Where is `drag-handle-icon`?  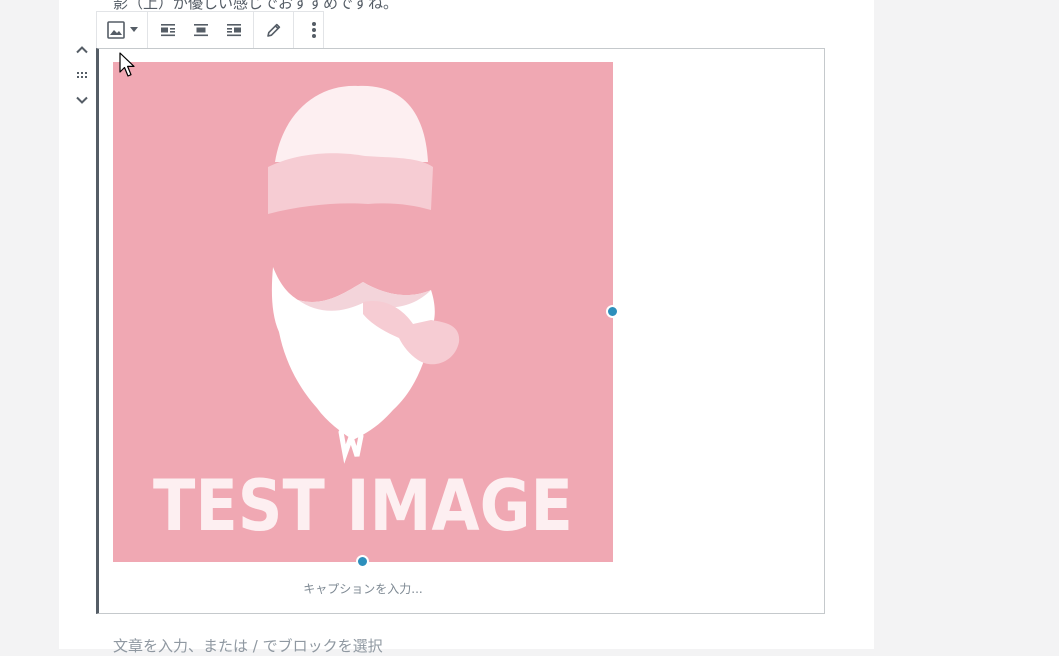
drag-handle-icon is located at coordinates (82, 75).